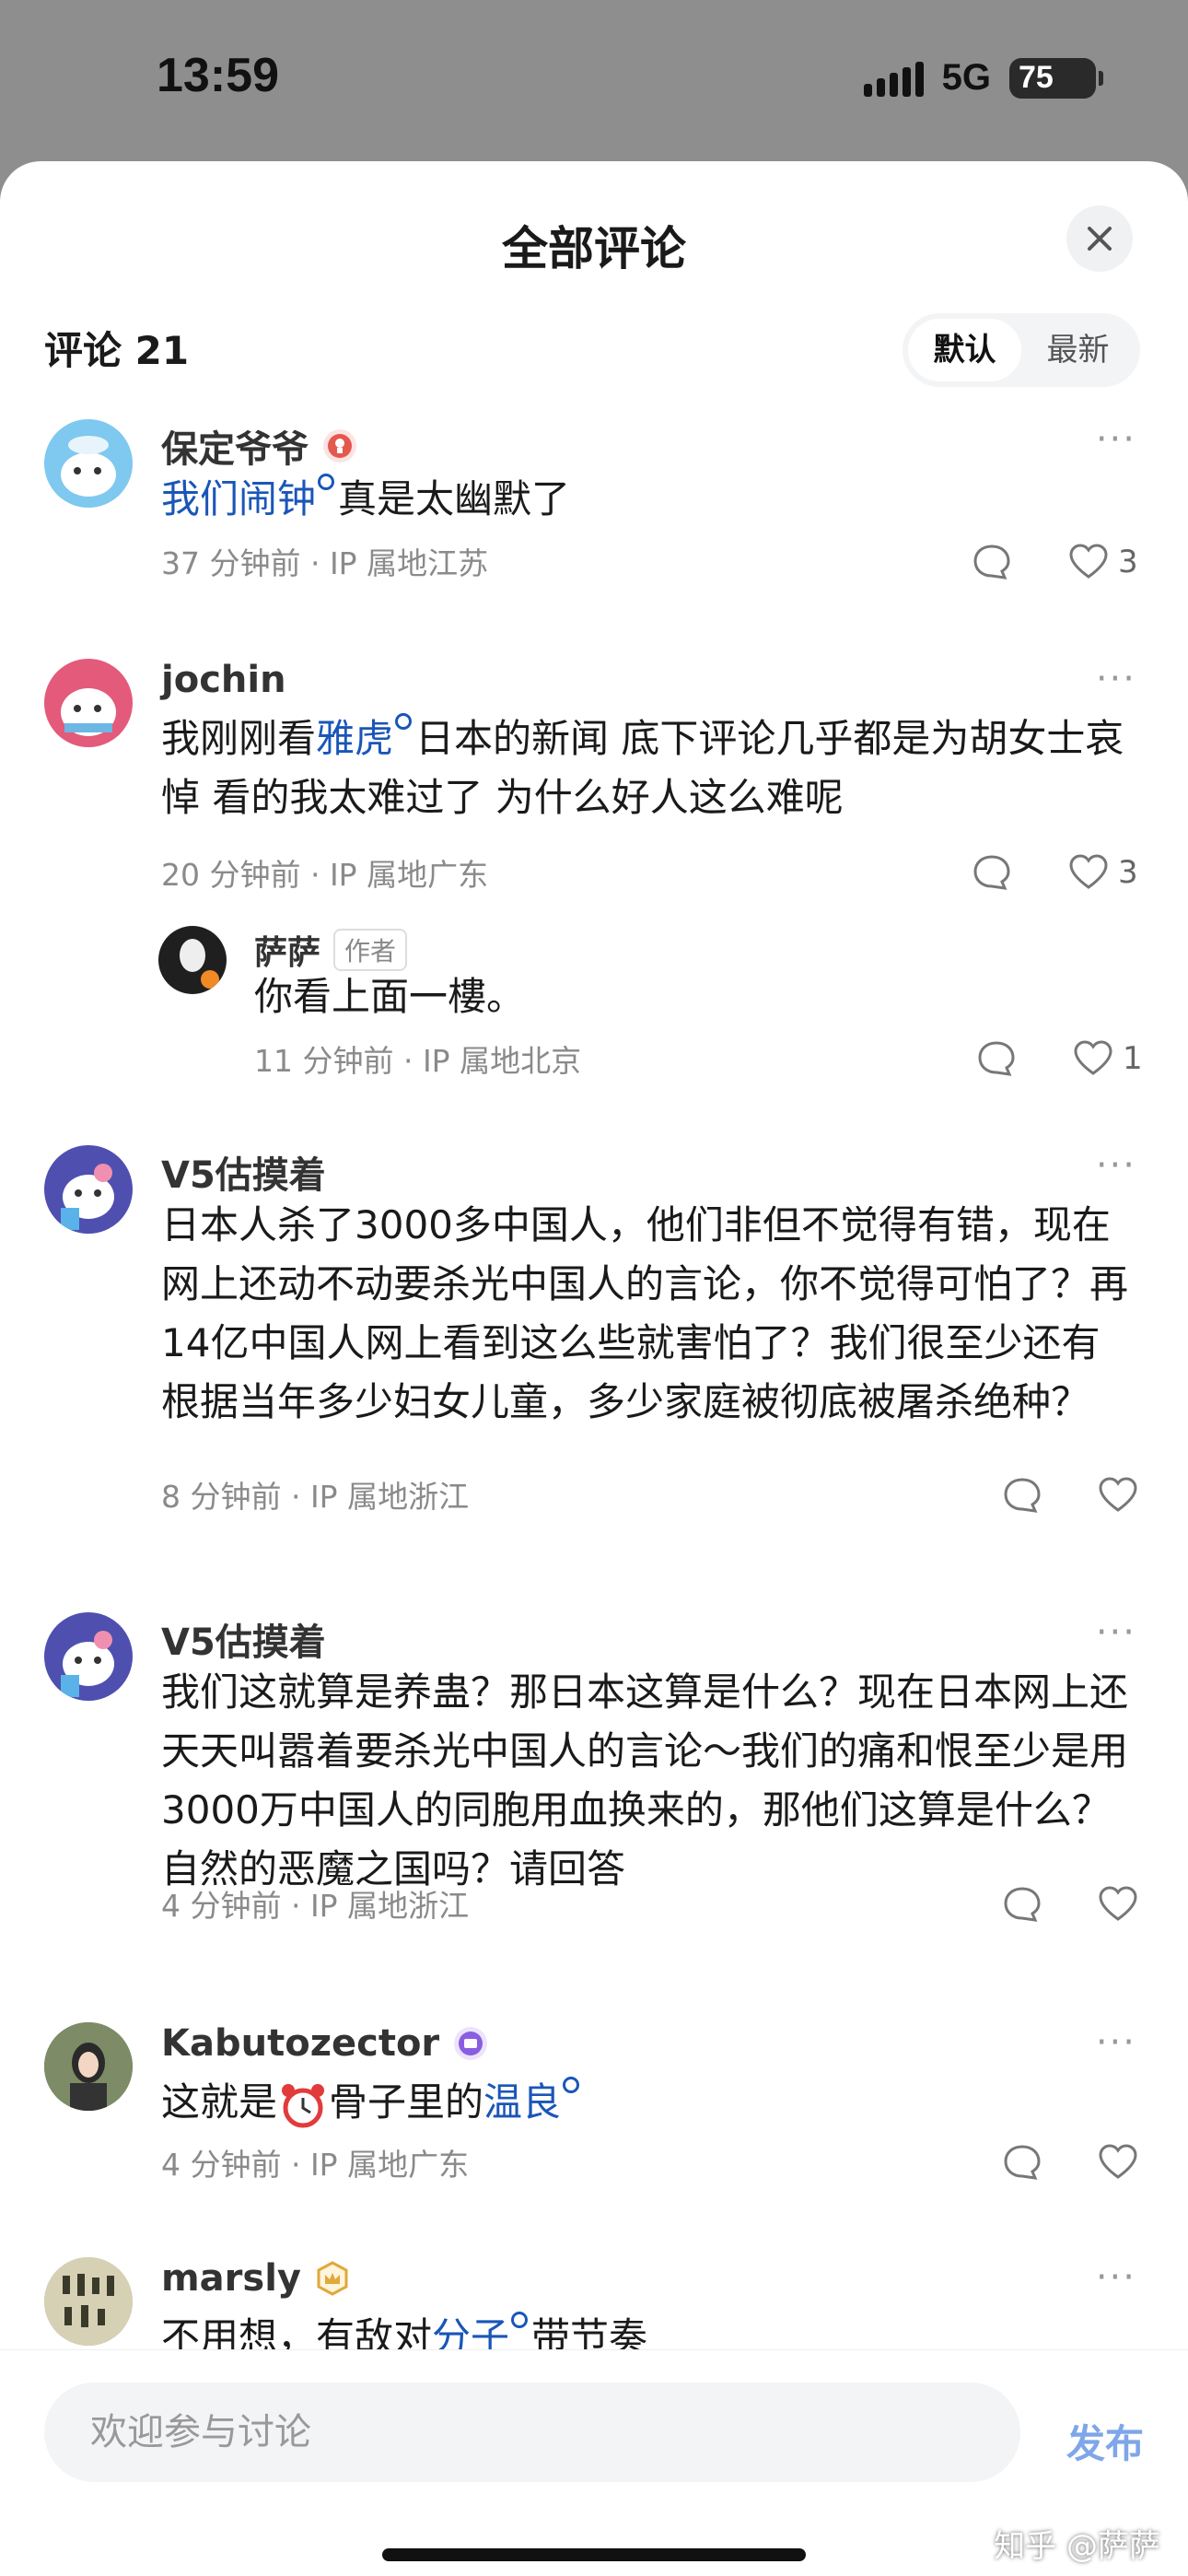 The image size is (1188, 2576). Describe the element at coordinates (239, 498) in the screenshot. I see `topic-link: 我们闹钟` at that location.